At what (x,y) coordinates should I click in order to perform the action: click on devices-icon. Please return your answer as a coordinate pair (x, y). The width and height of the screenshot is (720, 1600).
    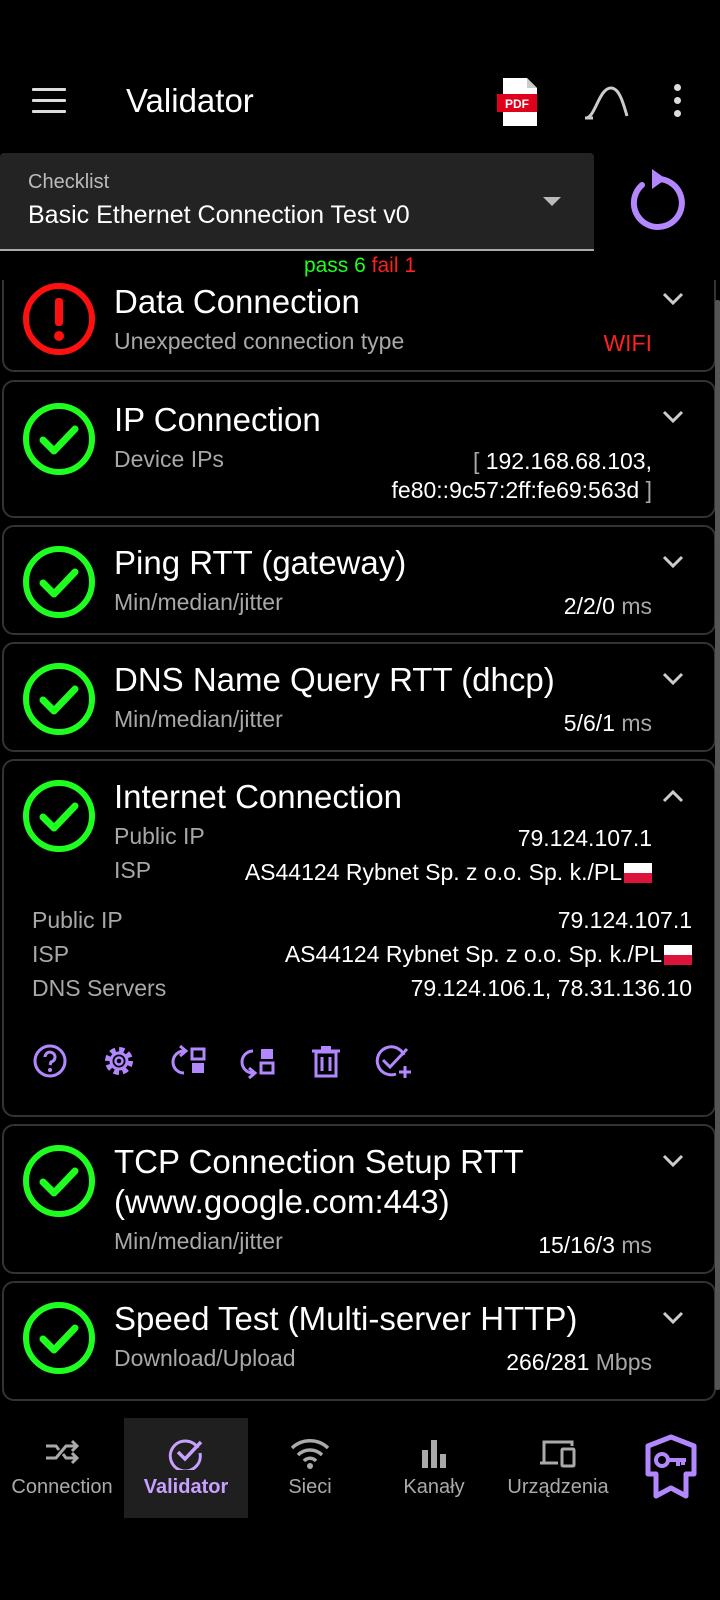
    Looking at the image, I should click on (558, 1454).